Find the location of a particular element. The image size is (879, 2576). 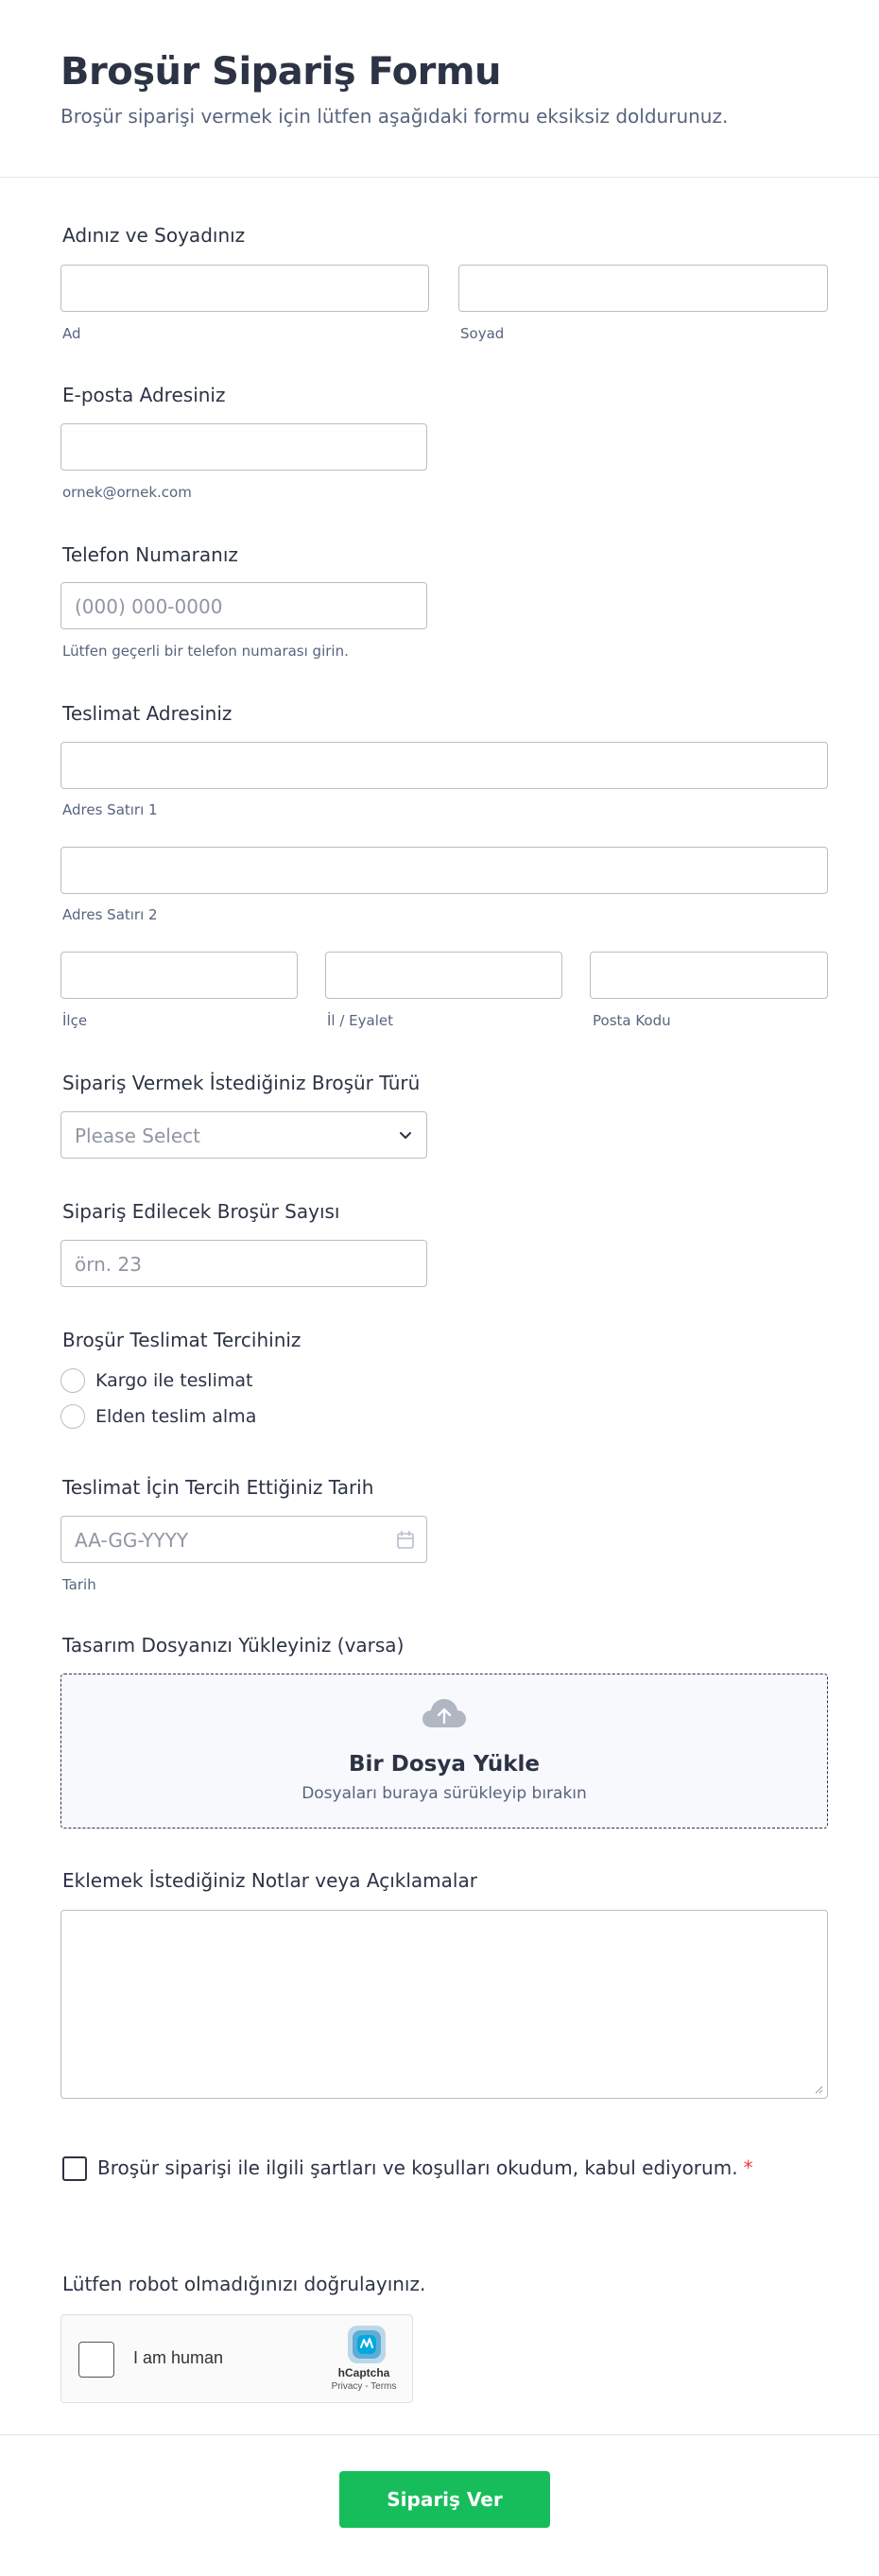

hcaptcha-widget: I am human hCaptcha Privacy - Terms is located at coordinates (236, 2358).